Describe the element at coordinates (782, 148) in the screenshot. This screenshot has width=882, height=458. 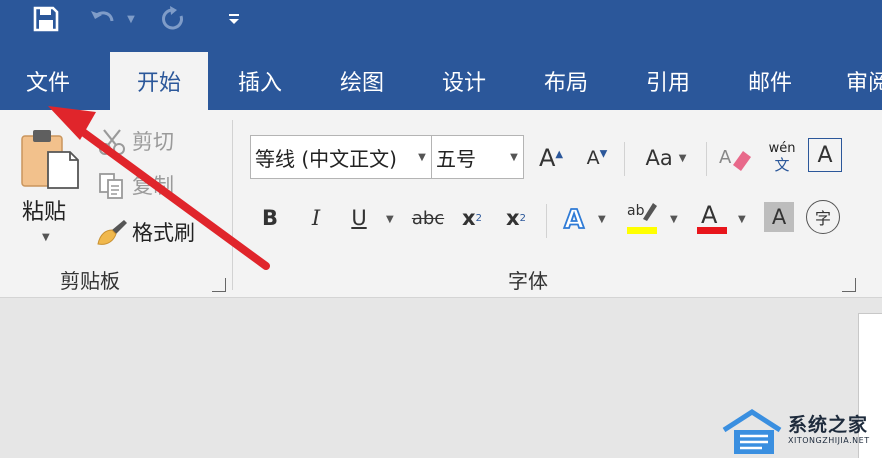
I see `phonetic-guide-top: wén` at that location.